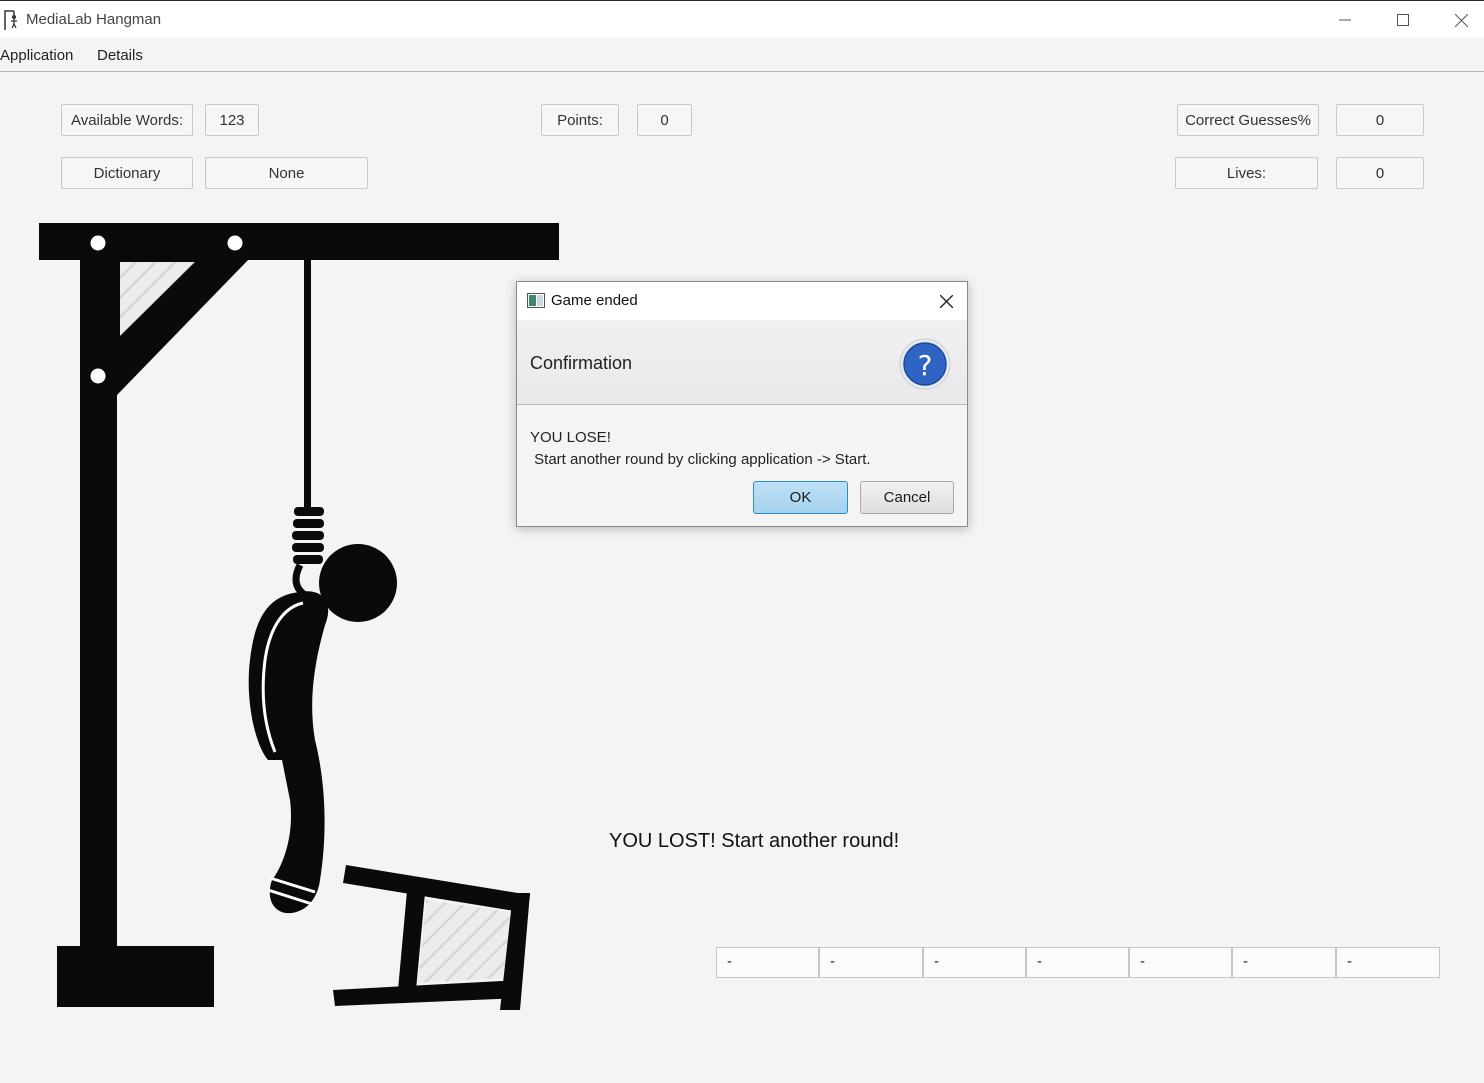  What do you see at coordinates (536, 300) in the screenshot?
I see `window-icon` at bounding box center [536, 300].